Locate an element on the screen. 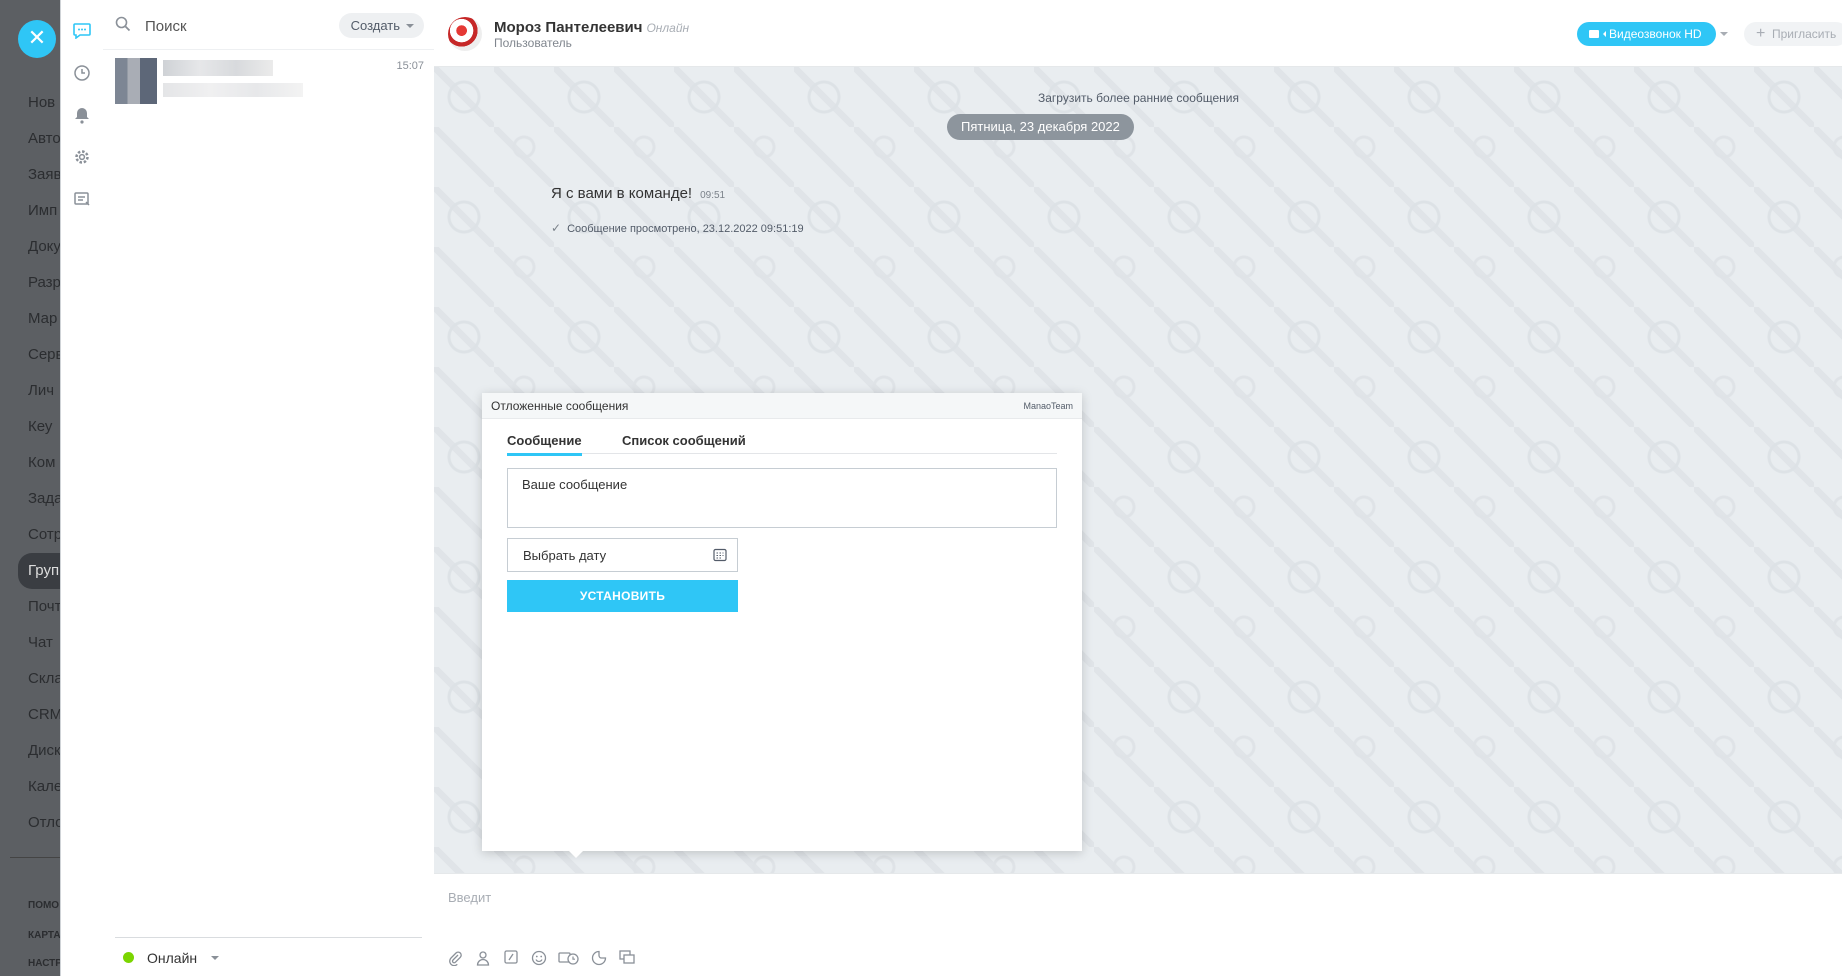 The height and width of the screenshot is (977, 1842). background-footer-item: НАСТР is located at coordinates (44, 963).